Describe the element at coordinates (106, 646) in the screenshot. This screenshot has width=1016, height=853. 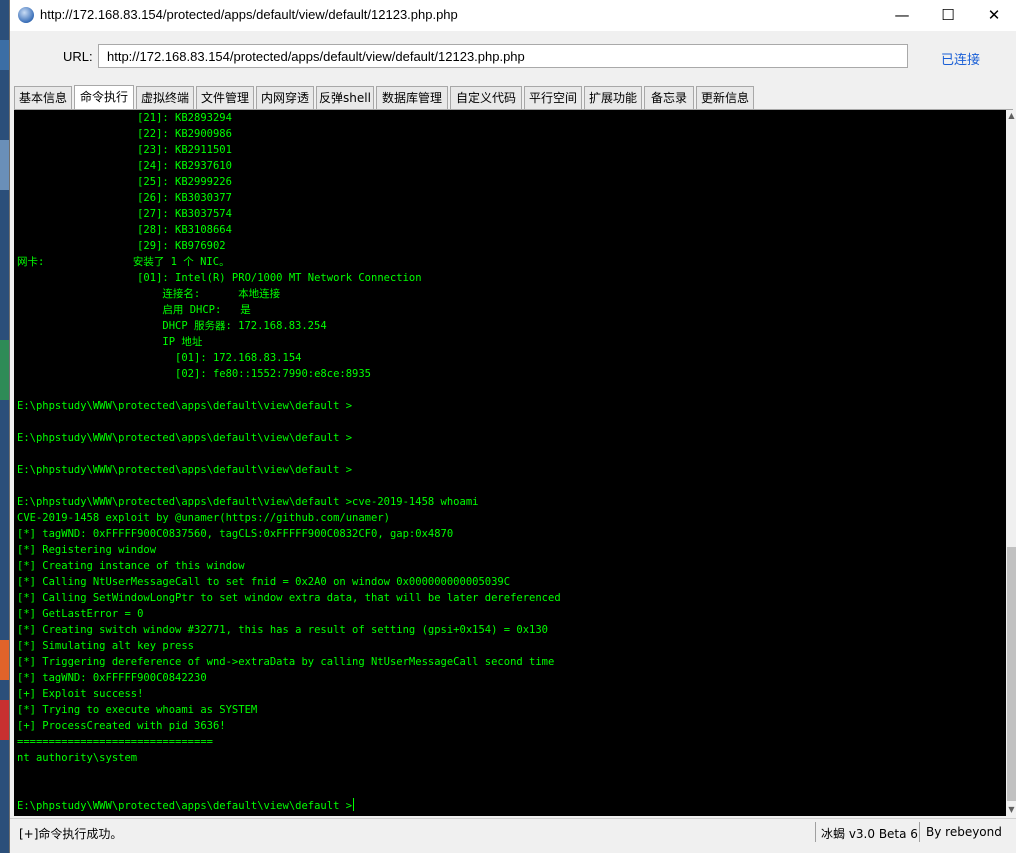
I see `terminal-line: [*] Simulating alt key press` at that location.